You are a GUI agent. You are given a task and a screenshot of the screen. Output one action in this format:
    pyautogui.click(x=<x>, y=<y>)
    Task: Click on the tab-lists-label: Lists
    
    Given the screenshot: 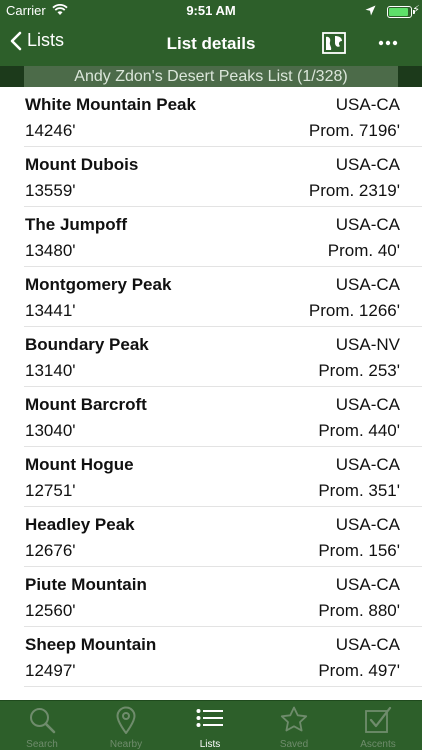 What is the action you would take?
    pyautogui.click(x=210, y=744)
    